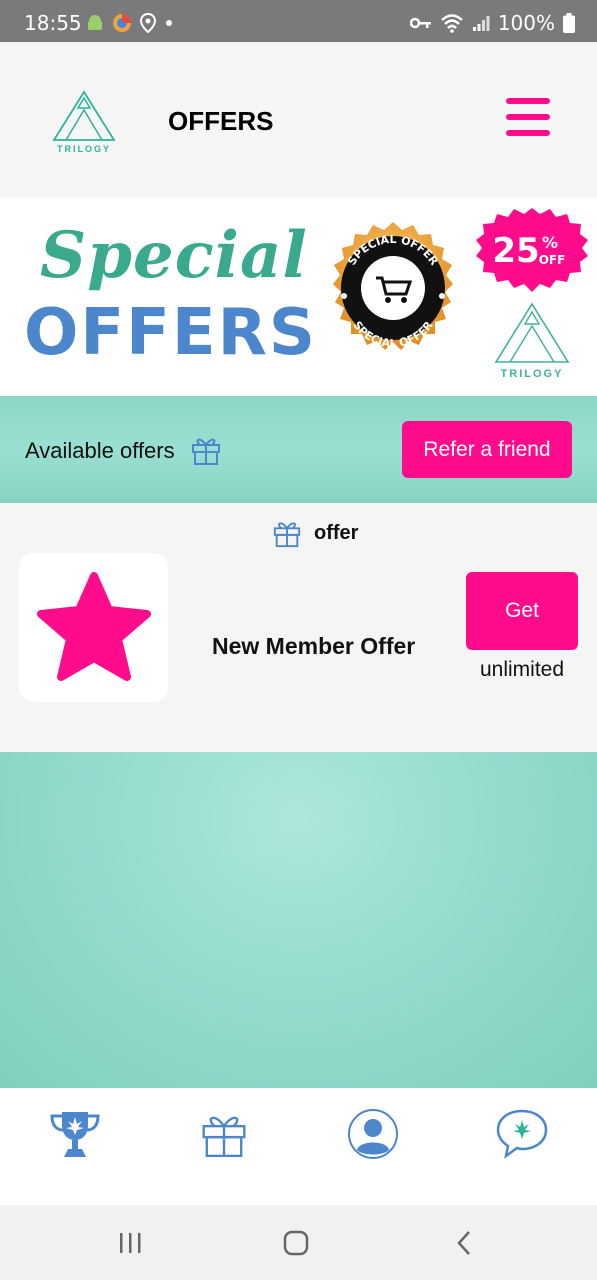  I want to click on available-offers-label: Available offers, so click(100, 450).